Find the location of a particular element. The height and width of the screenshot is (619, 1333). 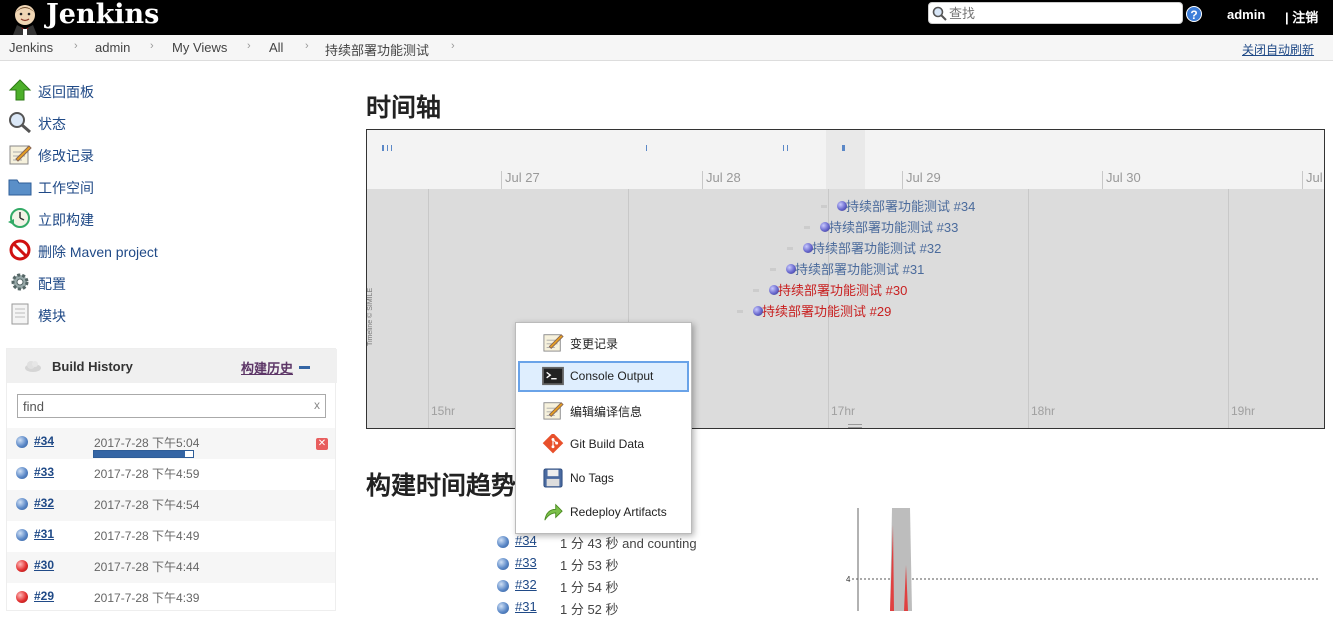

trend-row: #34 1 分 43 秒 and counting is located at coordinates (627, 542).